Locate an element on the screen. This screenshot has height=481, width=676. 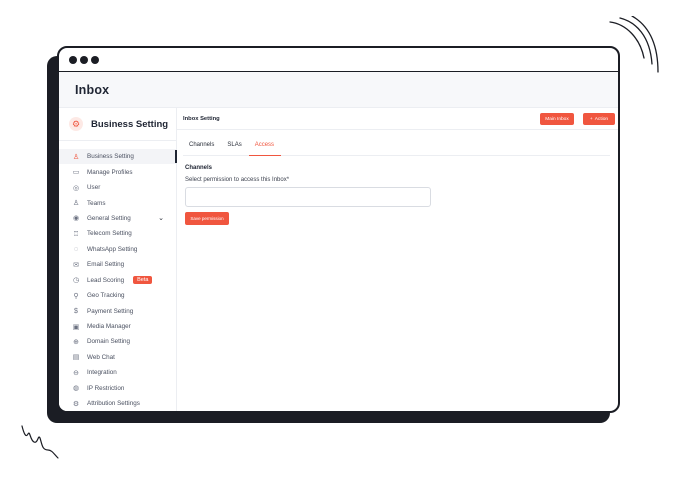
sidebar-item-geo-tracking: ⚲ Geo Tracking is located at coordinates (117, 295).